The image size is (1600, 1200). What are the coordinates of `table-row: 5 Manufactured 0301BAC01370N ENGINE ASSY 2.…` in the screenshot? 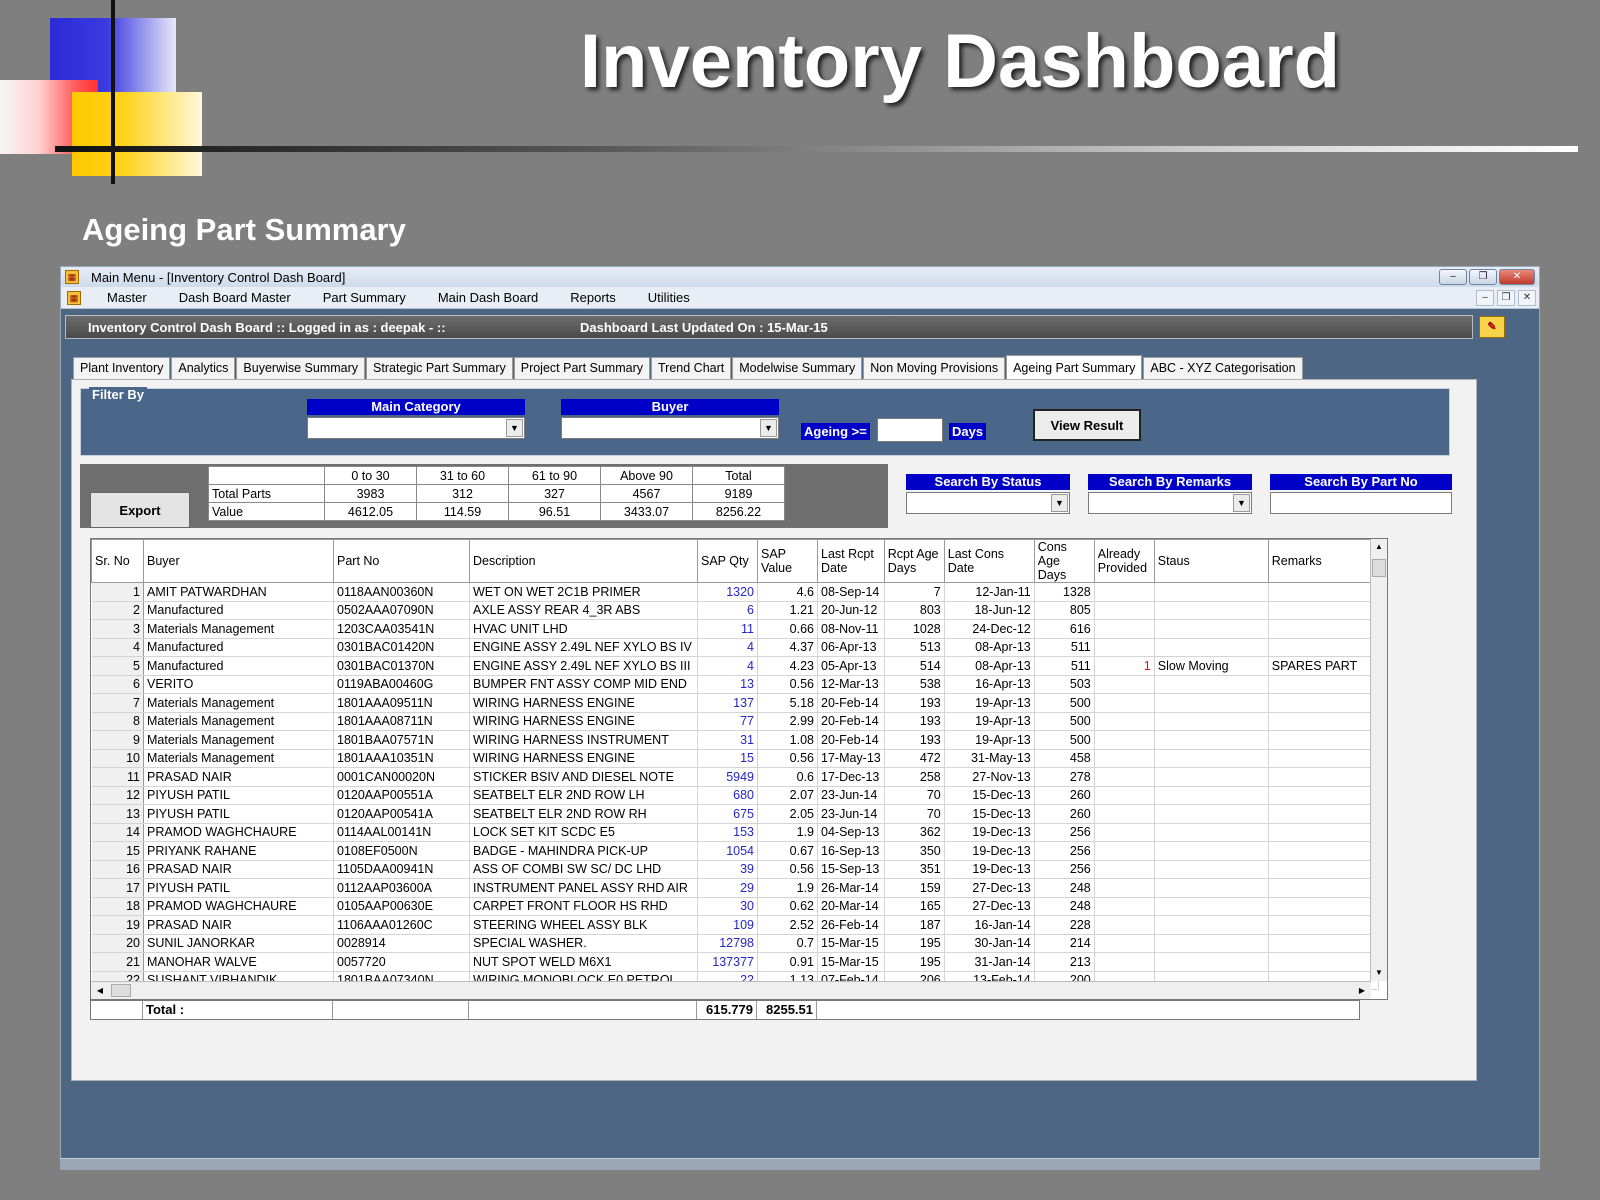 It's located at (735, 666).